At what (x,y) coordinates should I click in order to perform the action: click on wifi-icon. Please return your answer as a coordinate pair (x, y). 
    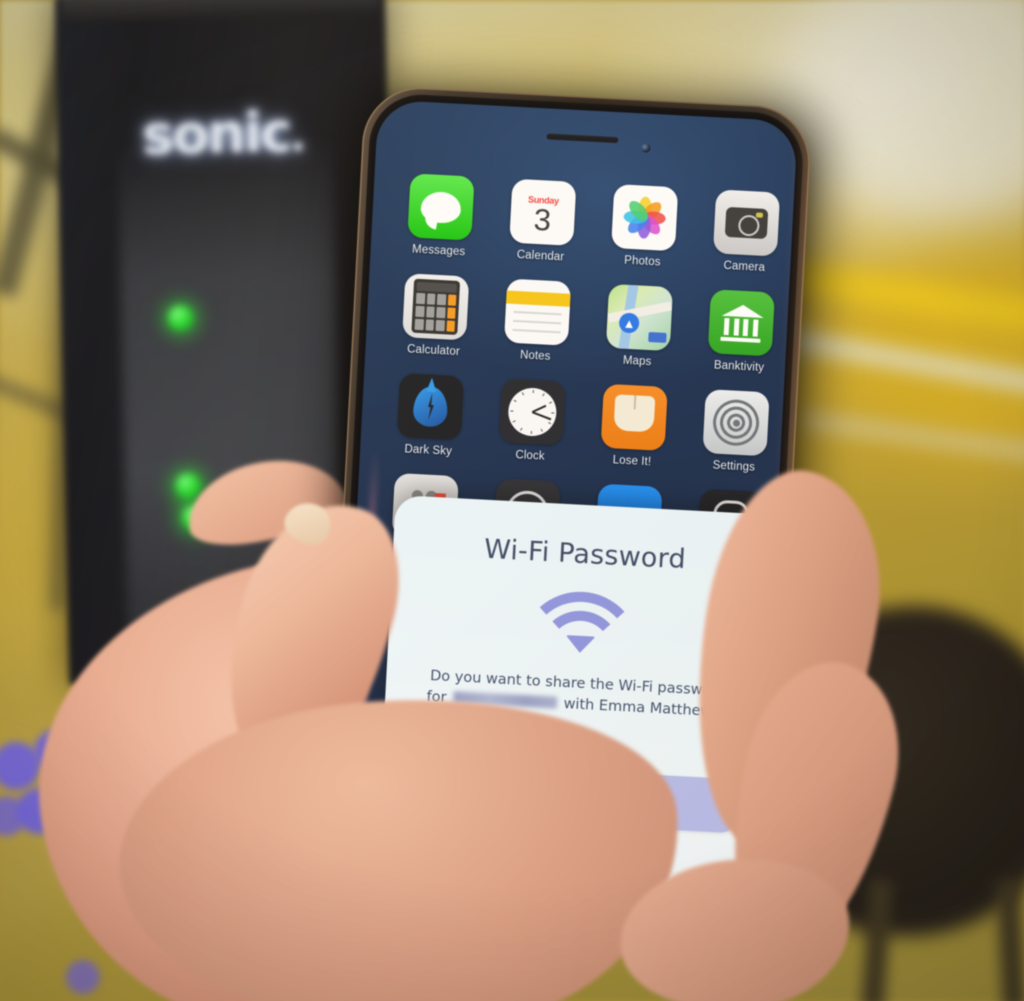
    Looking at the image, I should click on (581, 622).